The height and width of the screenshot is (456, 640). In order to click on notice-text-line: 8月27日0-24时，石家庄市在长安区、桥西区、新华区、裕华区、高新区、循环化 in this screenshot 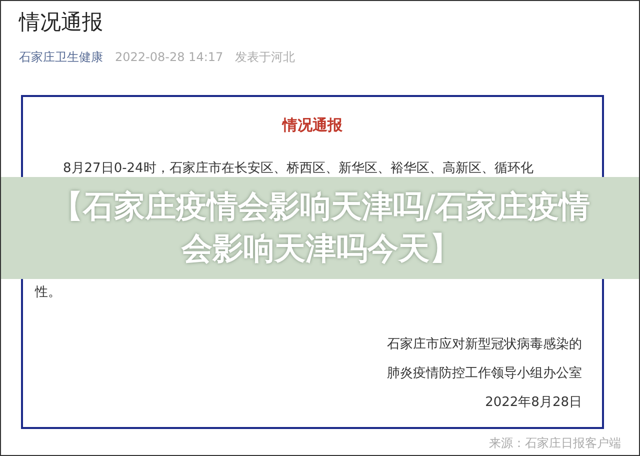, I will do `click(298, 169)`.